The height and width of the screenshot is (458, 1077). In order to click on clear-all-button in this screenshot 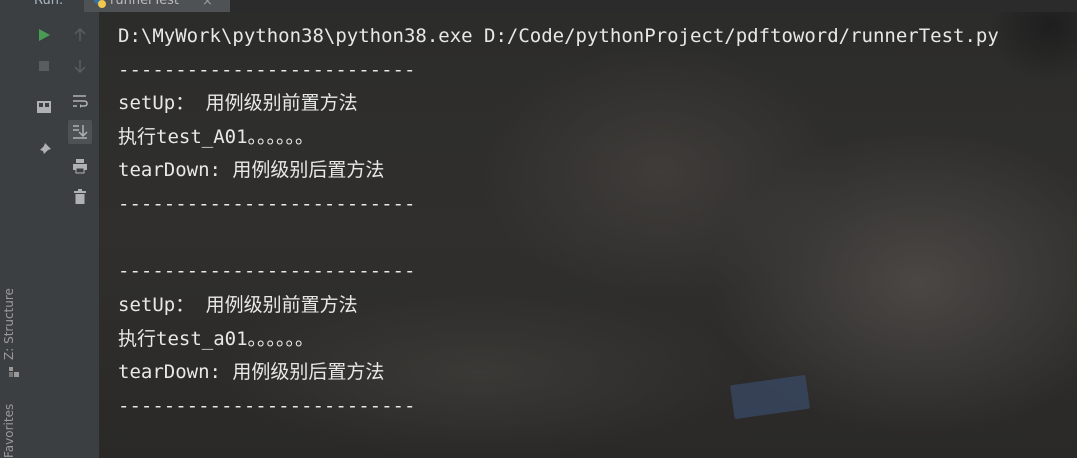, I will do `click(80, 197)`.